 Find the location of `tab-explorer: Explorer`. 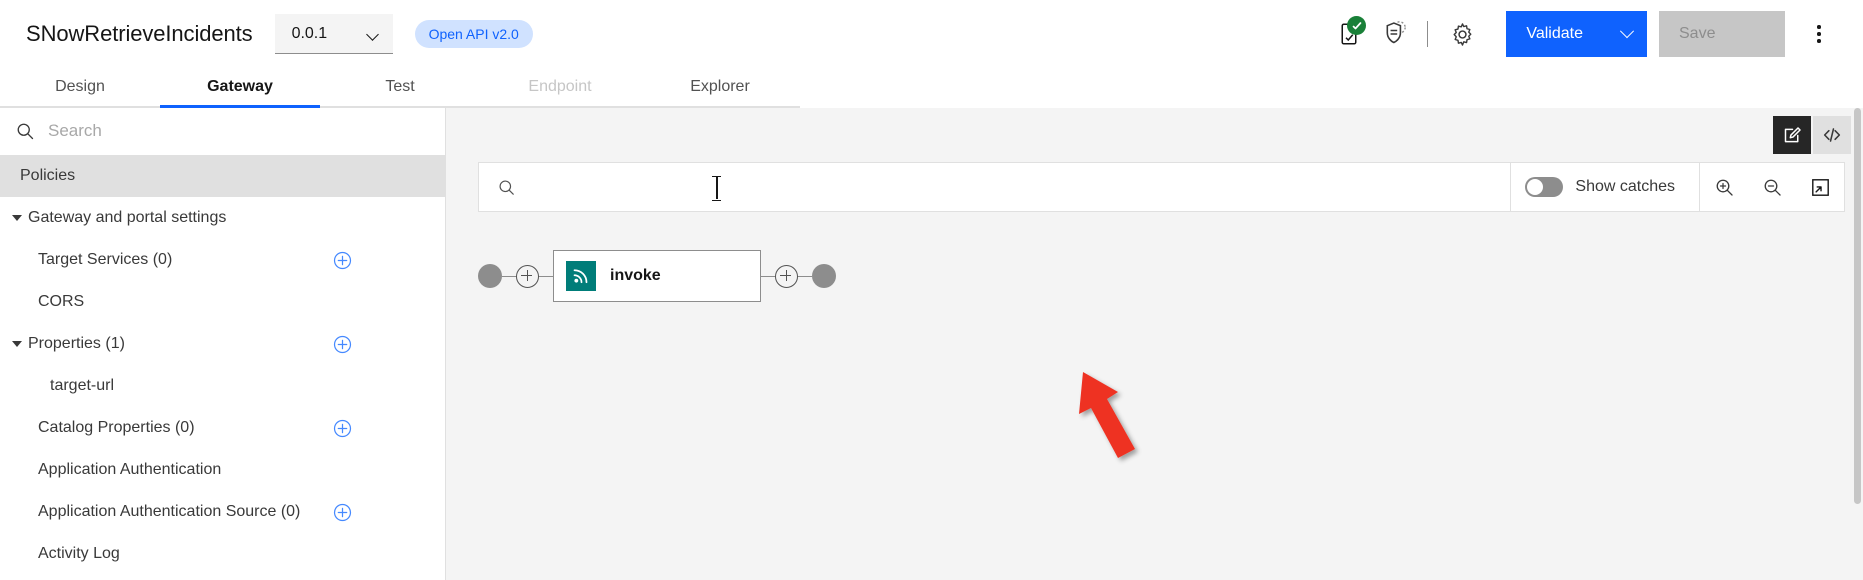

tab-explorer: Explorer is located at coordinates (720, 88).